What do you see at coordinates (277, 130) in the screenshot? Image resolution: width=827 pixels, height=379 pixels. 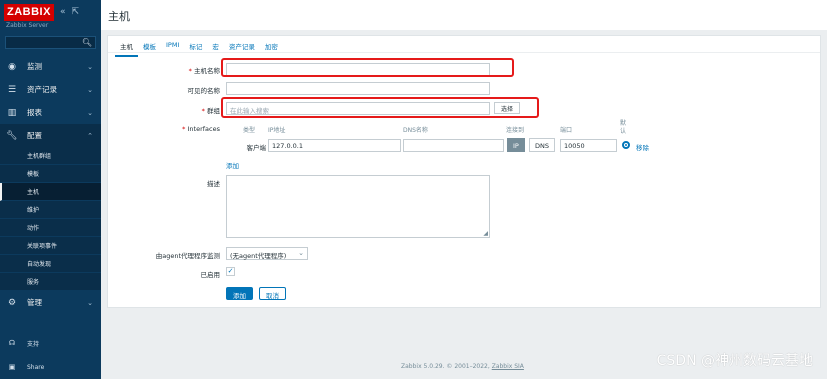 I see `iface-col-ip: IP地址` at bounding box center [277, 130].